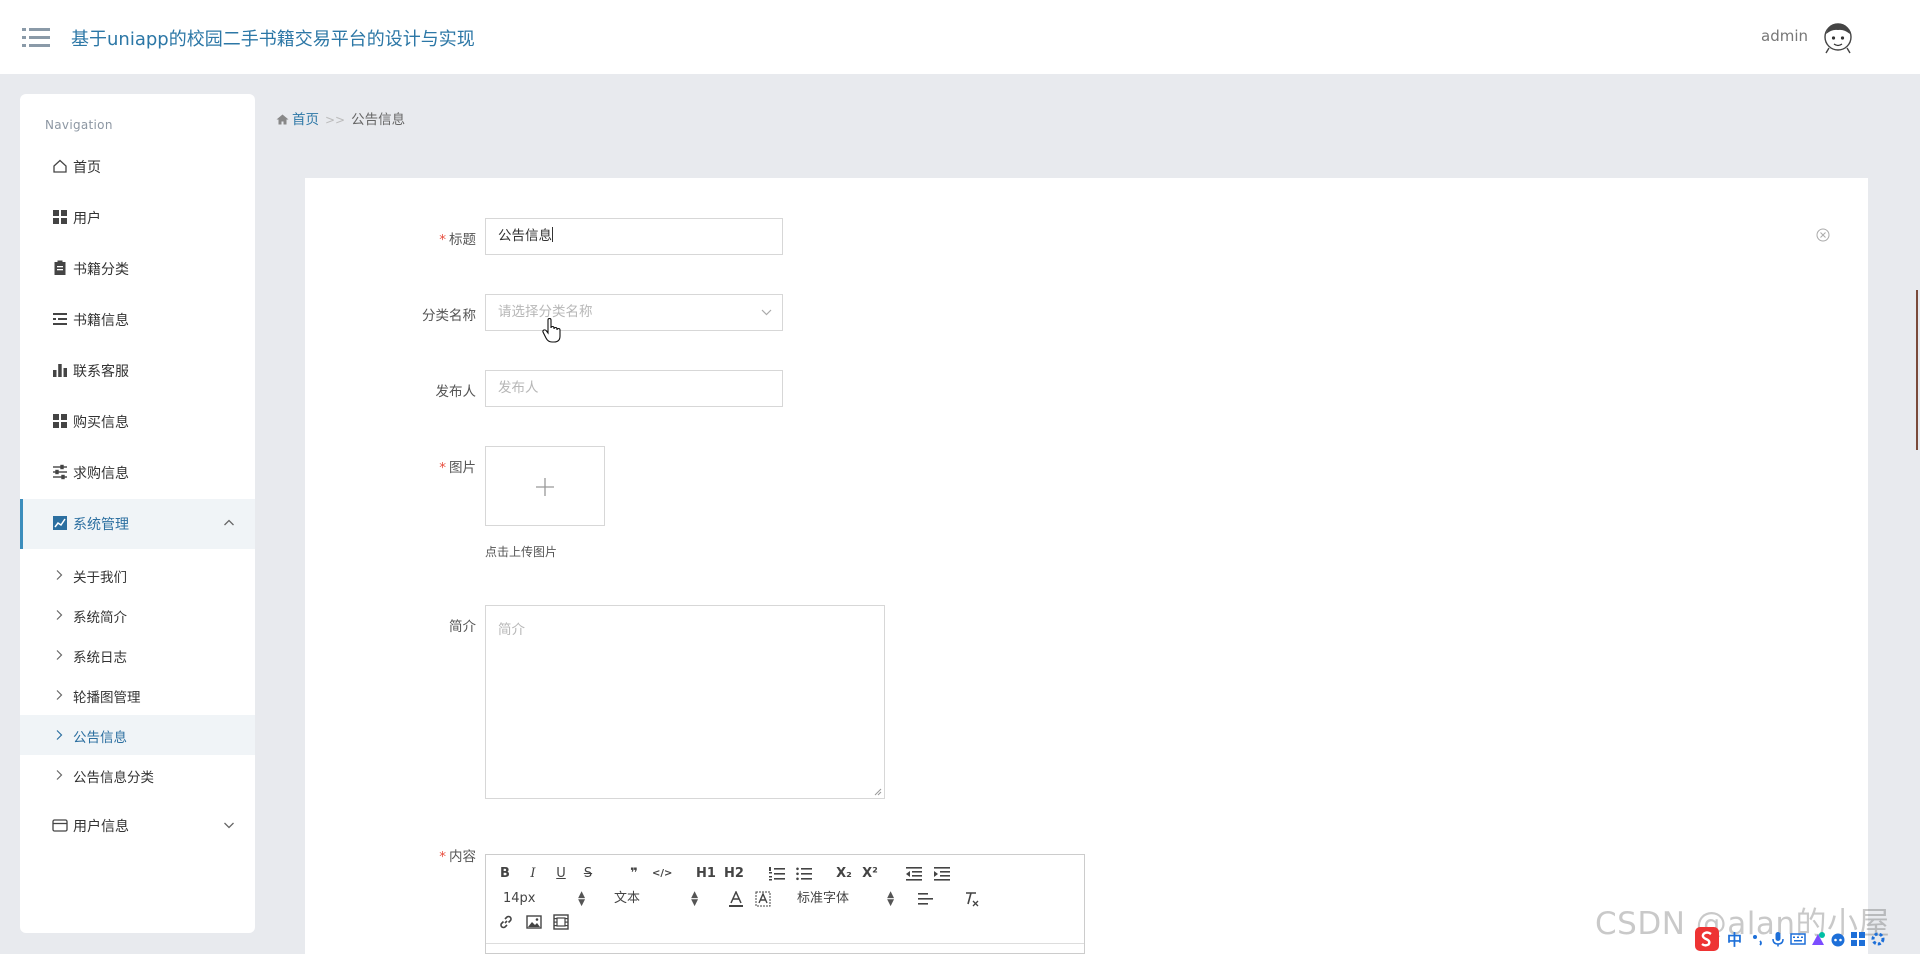 The image size is (1920, 954). I want to click on paragraph-format-value: 文本, so click(627, 898).